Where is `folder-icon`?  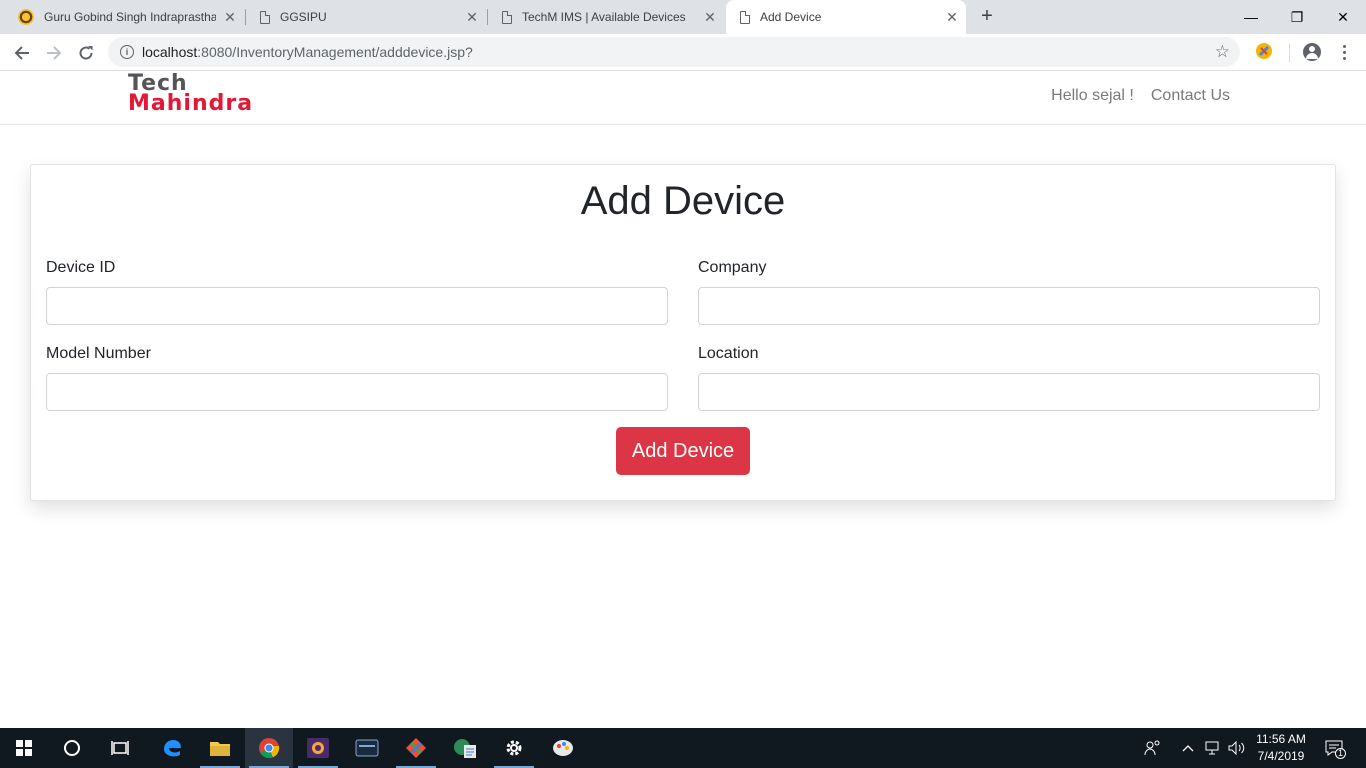 folder-icon is located at coordinates (220, 749).